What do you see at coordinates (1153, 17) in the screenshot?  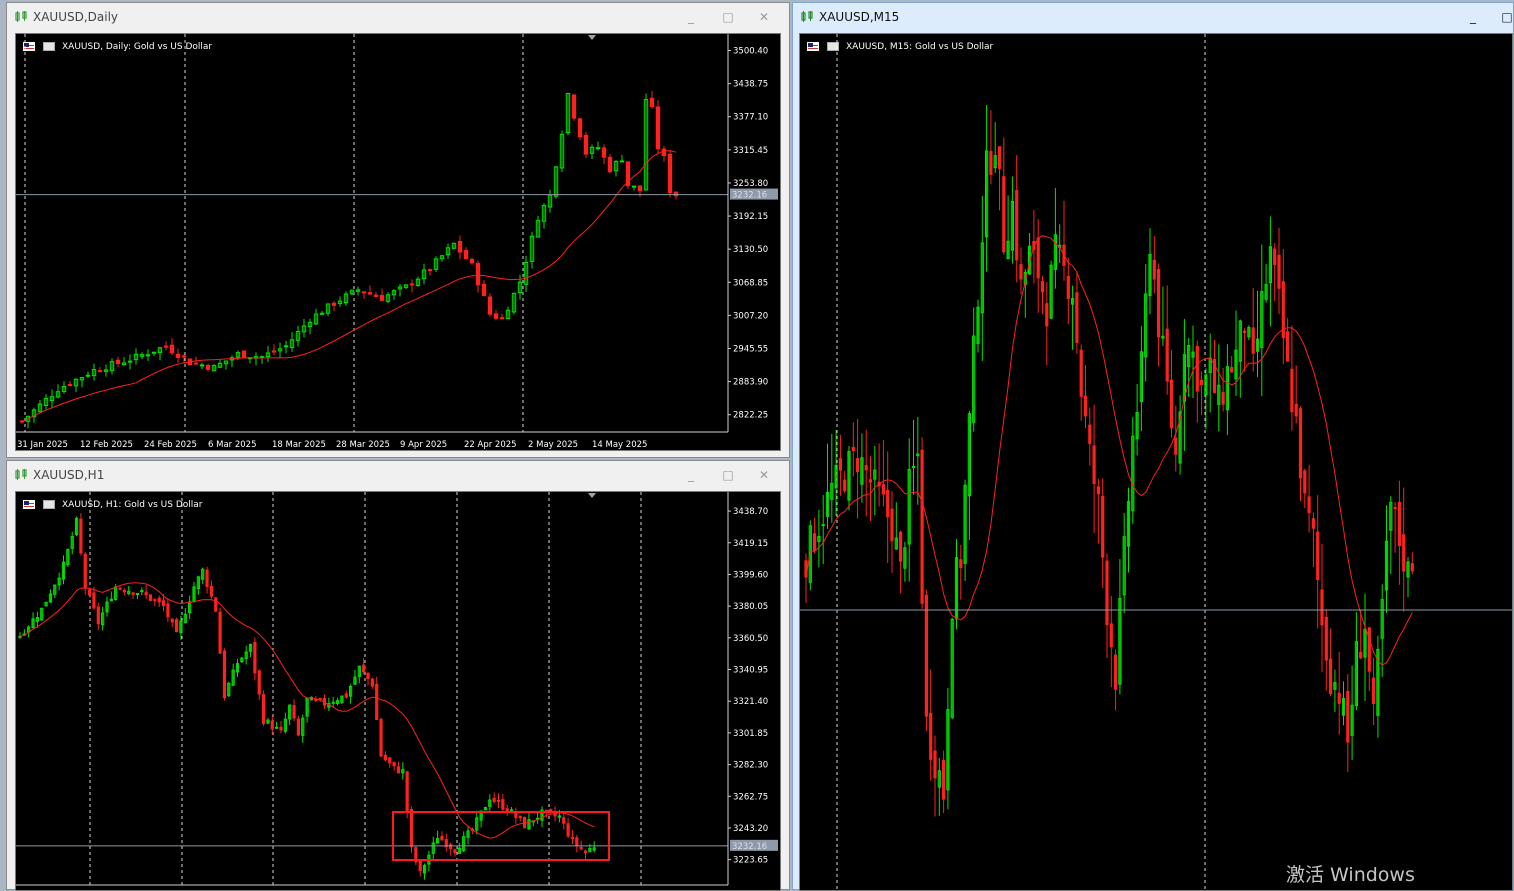 I see `m15-window-titlebar: XAUUSD,M15 _ □` at bounding box center [1153, 17].